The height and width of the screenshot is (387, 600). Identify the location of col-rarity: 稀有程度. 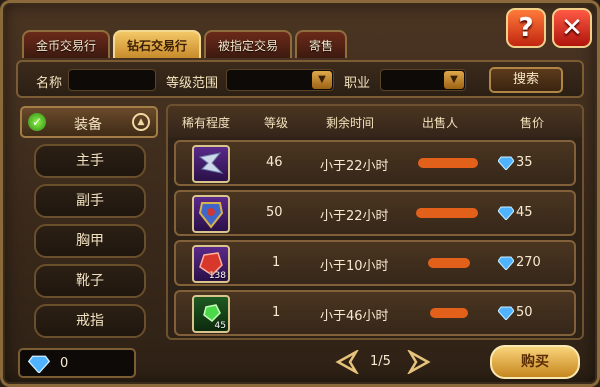
(206, 123).